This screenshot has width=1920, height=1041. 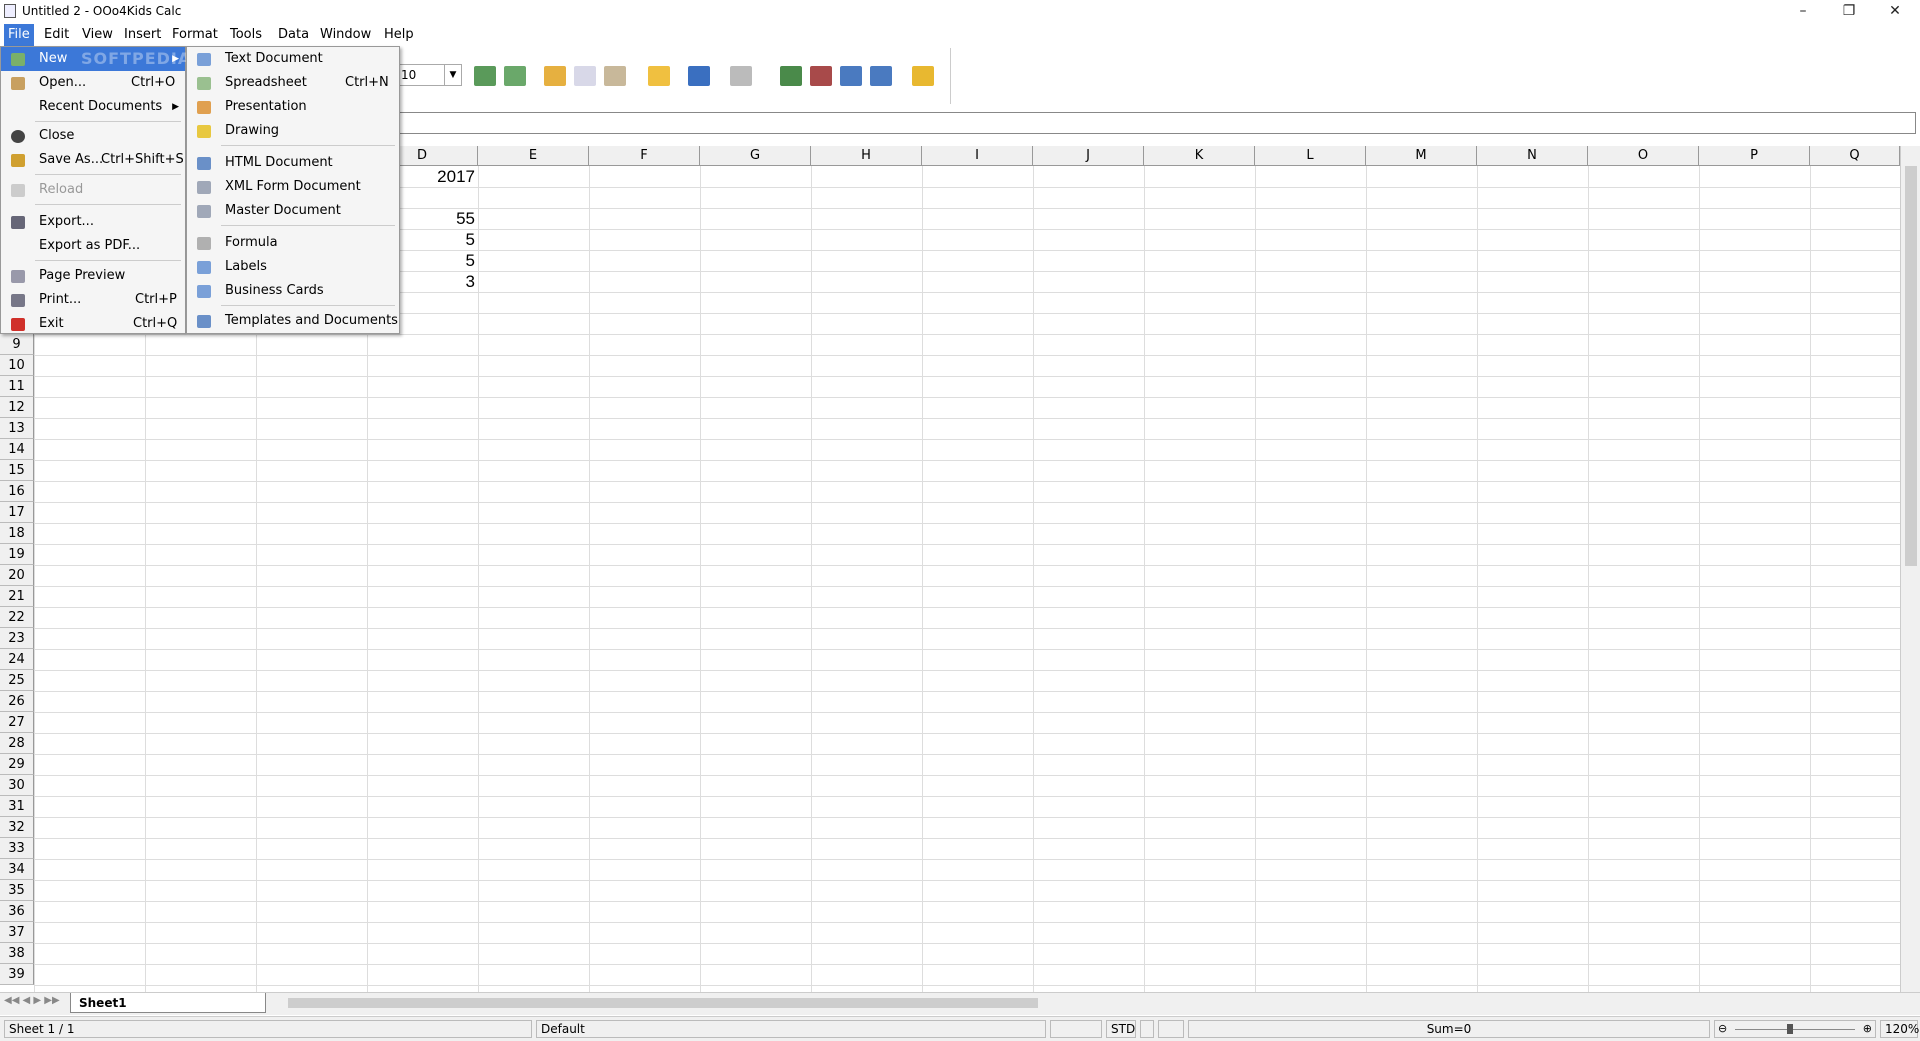 I want to click on menu-item-exit: Exit Ctrl+Q, so click(x=93, y=324).